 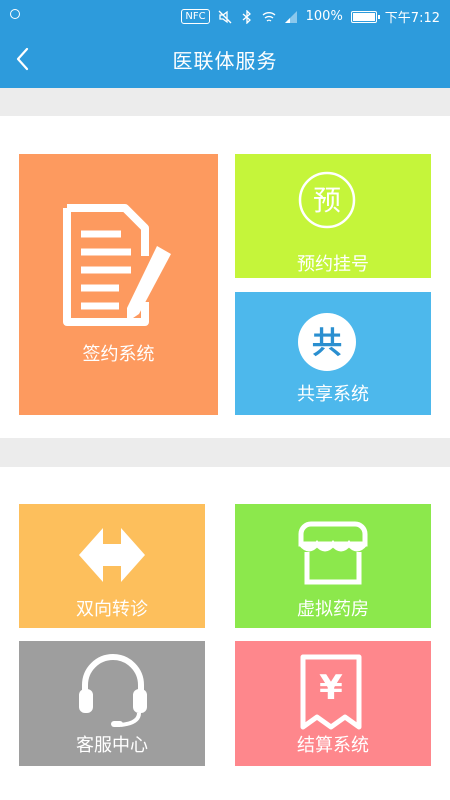 I want to click on appointment-label: 预约挂号, so click(x=333, y=264).